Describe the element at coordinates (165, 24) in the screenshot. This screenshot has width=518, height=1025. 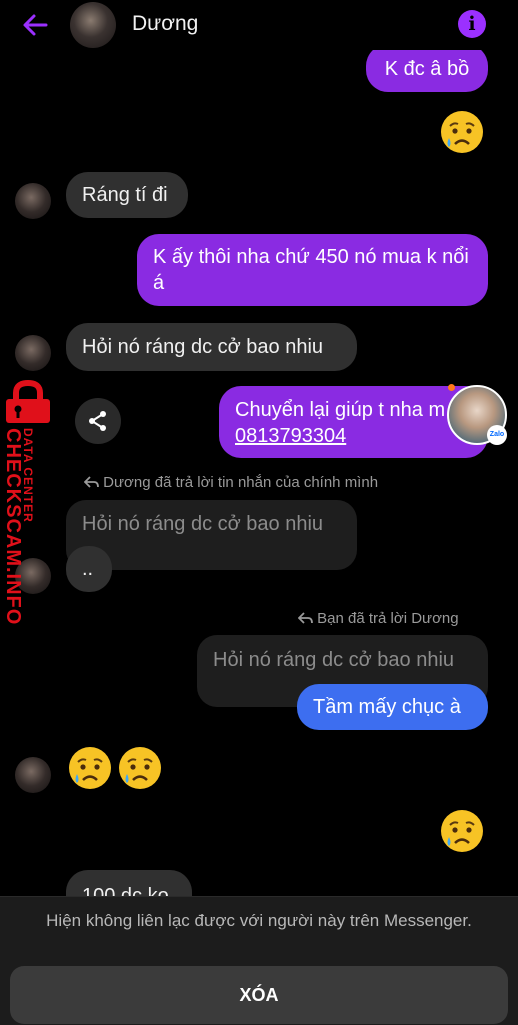
I see `contact-name: Dương` at that location.